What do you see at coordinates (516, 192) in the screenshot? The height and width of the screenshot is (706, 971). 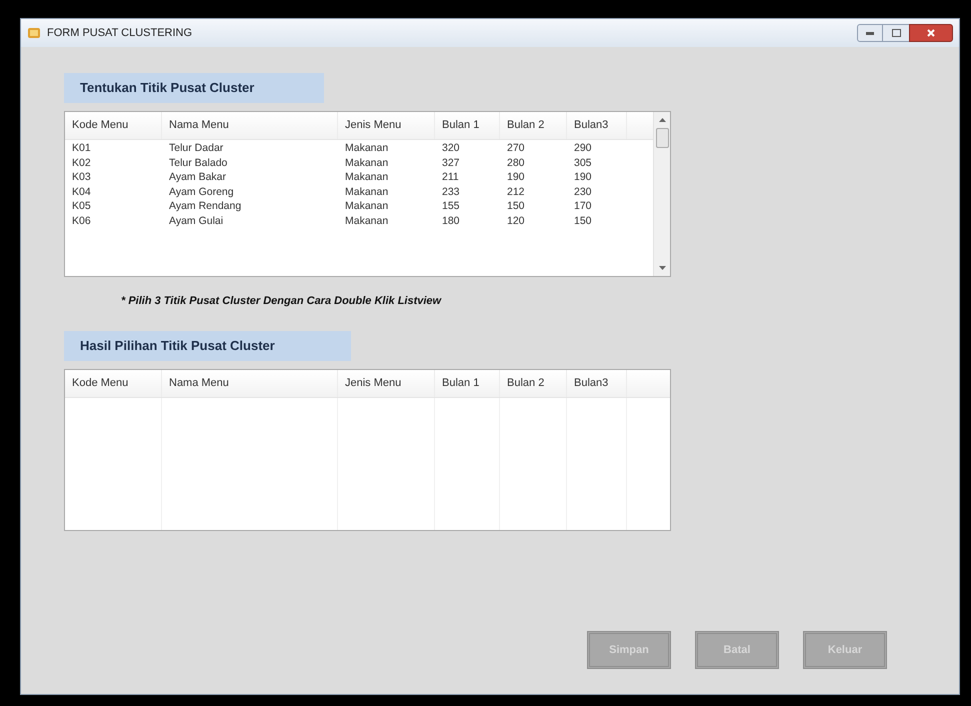 I see `table-cell: 212` at bounding box center [516, 192].